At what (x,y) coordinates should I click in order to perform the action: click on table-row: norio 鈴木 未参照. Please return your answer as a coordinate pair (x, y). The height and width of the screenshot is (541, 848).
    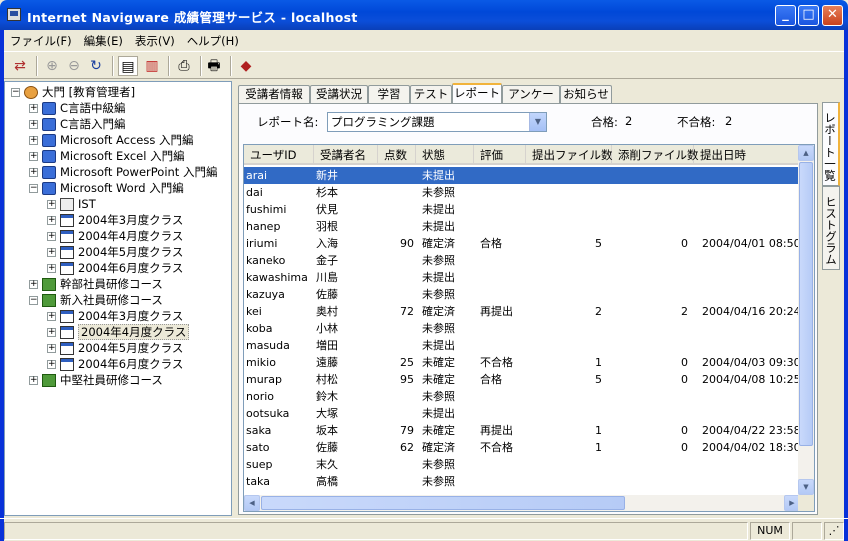
    Looking at the image, I should click on (522, 396).